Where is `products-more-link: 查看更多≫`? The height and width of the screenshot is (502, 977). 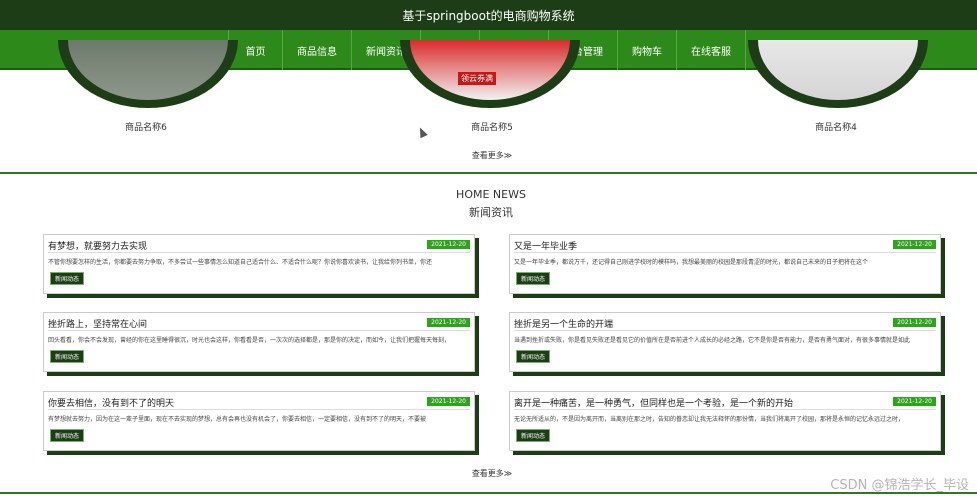
products-more-link: 查看更多≫ is located at coordinates (492, 155).